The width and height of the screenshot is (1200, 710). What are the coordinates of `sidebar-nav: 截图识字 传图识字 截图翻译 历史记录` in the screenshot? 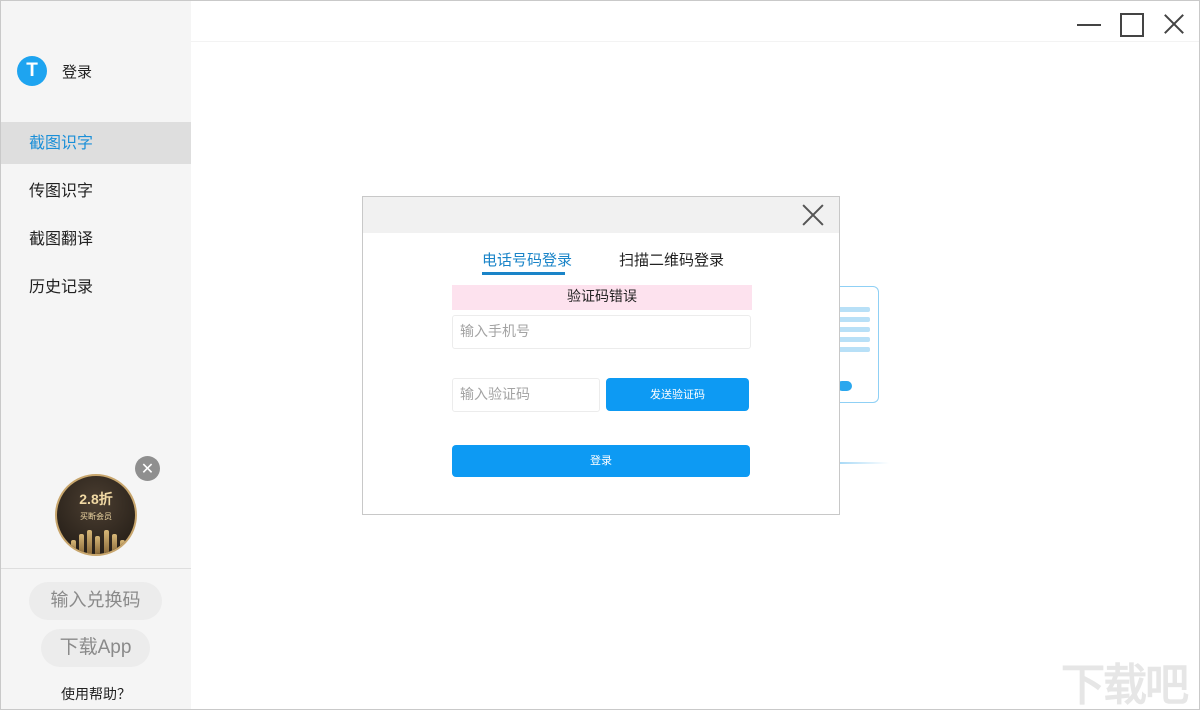 It's located at (96, 218).